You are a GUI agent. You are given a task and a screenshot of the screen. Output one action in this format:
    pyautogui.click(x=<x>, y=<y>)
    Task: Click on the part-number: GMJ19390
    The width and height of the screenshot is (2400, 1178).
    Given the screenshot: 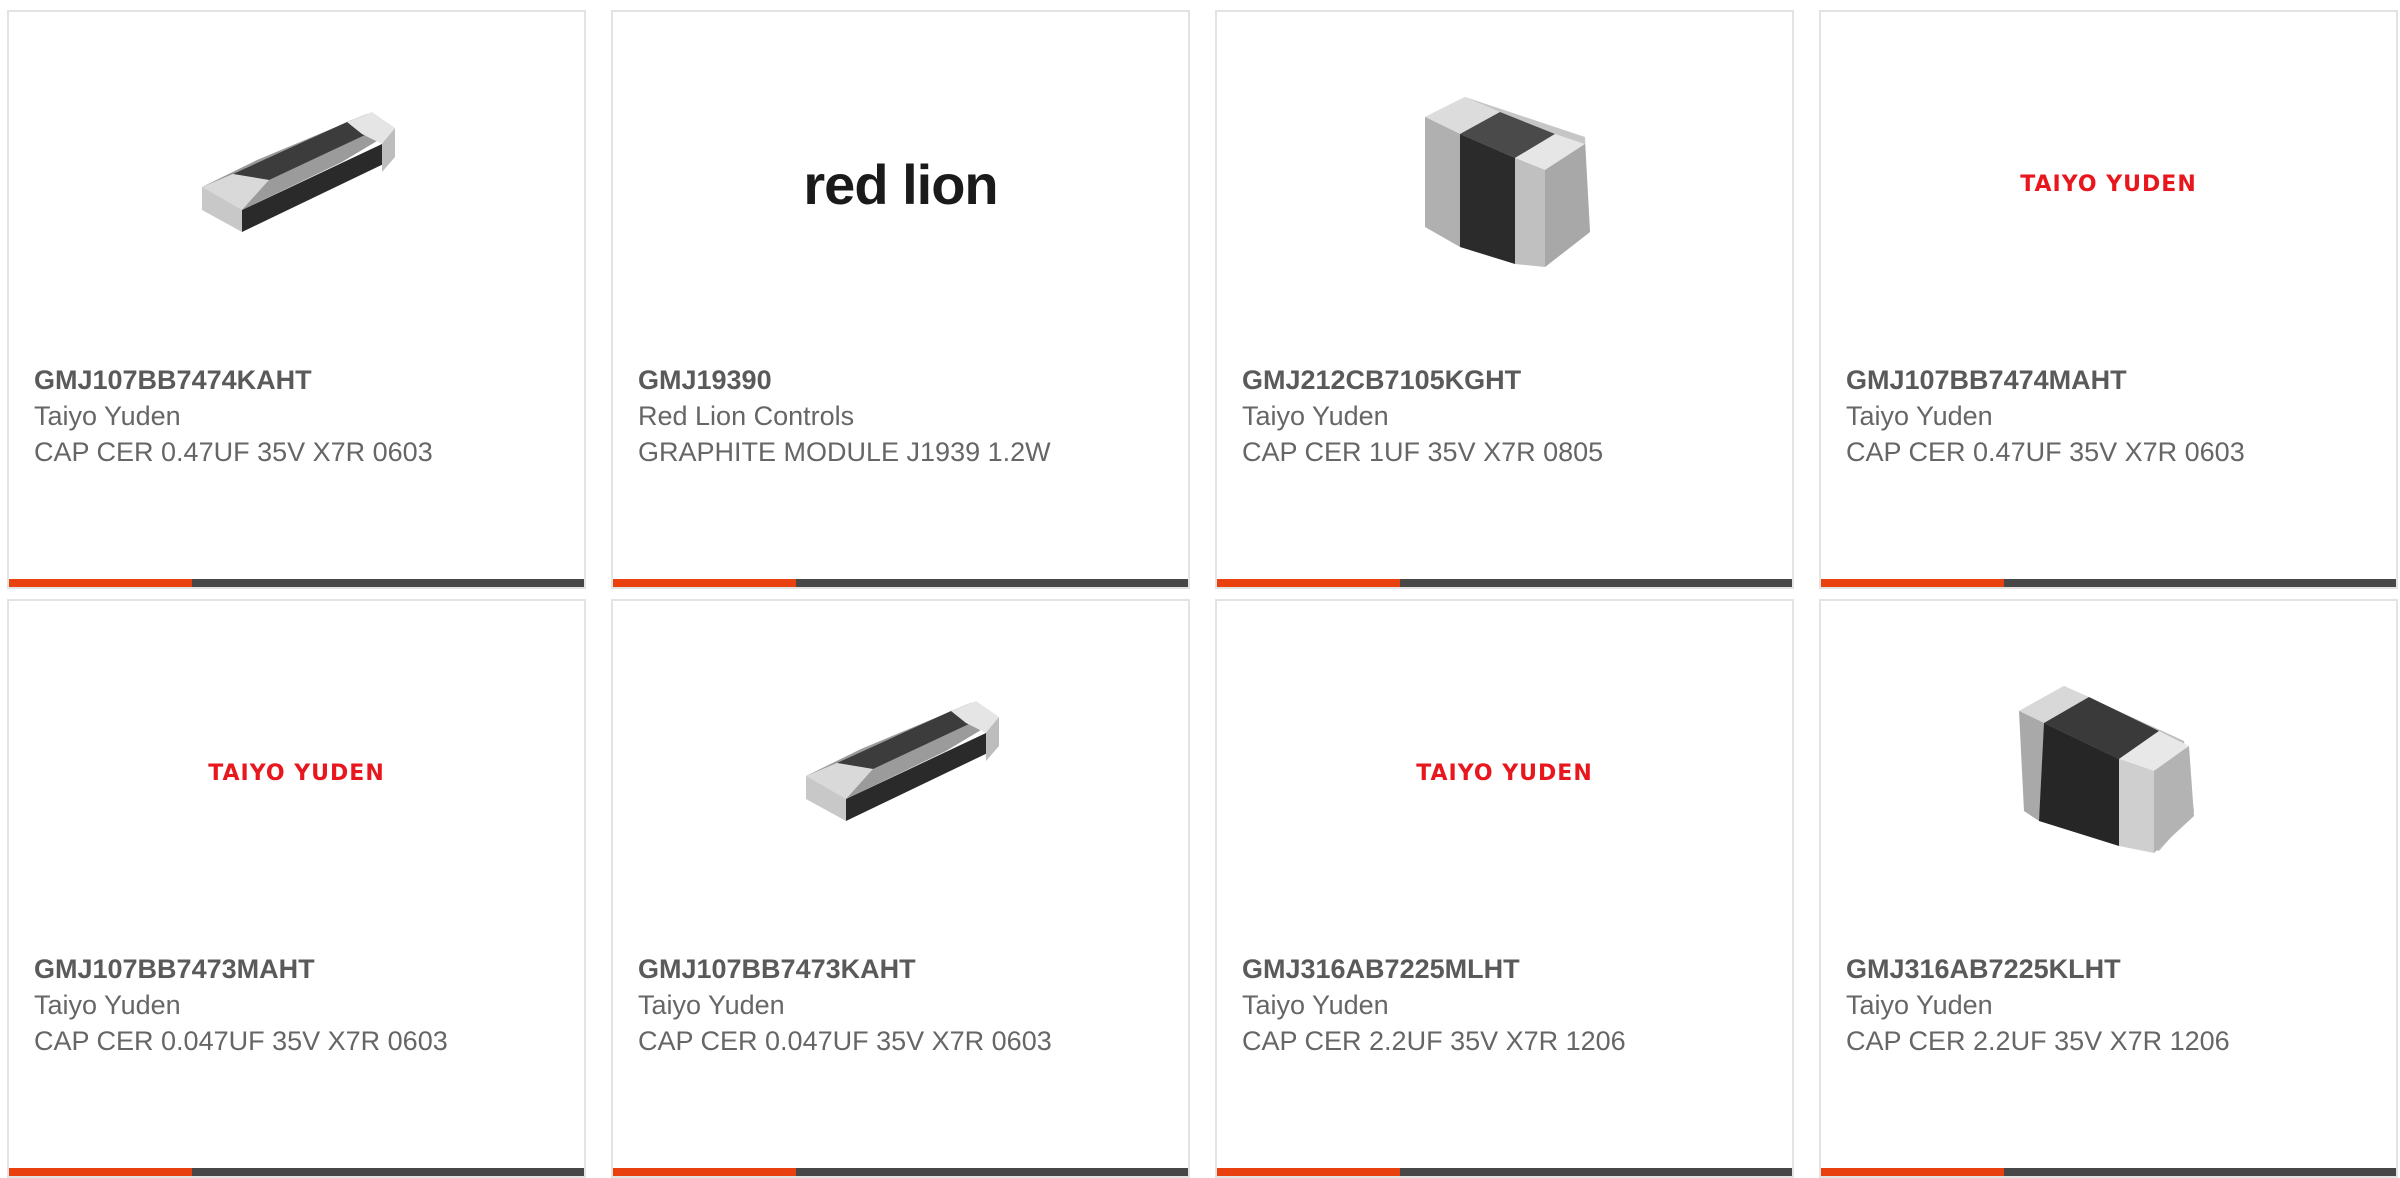 What is the action you would take?
    pyautogui.click(x=848, y=380)
    